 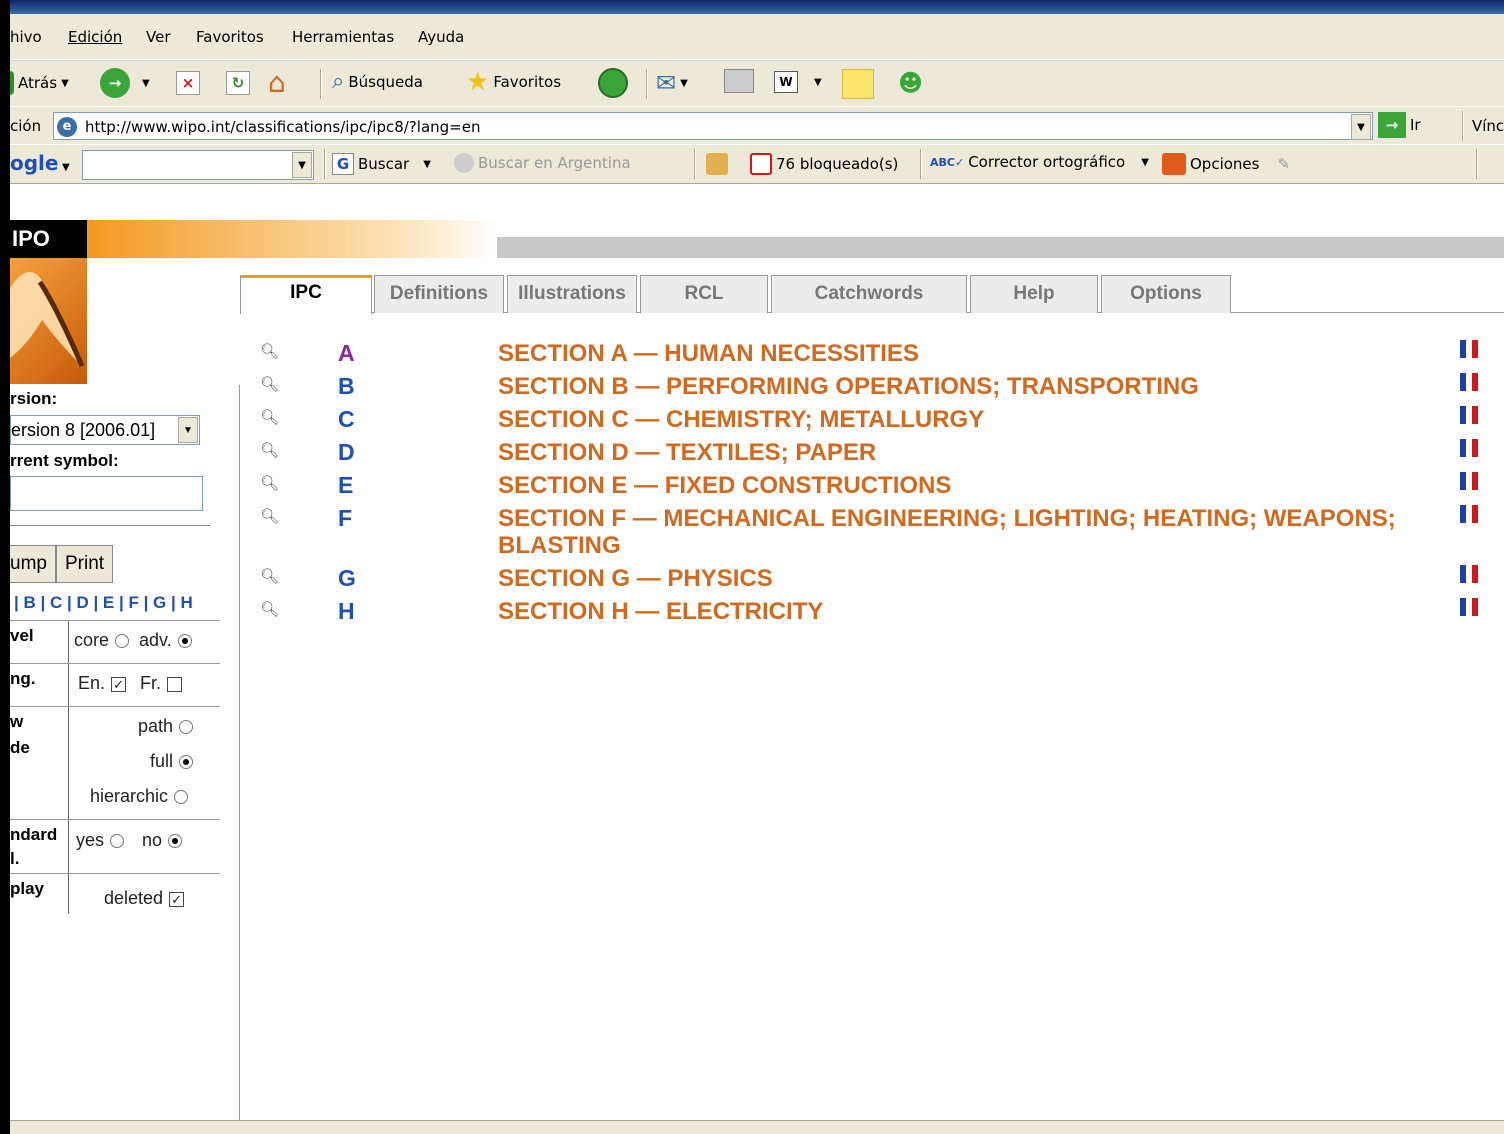 What do you see at coordinates (175, 841) in the screenshot?
I see `standard-no-radio` at bounding box center [175, 841].